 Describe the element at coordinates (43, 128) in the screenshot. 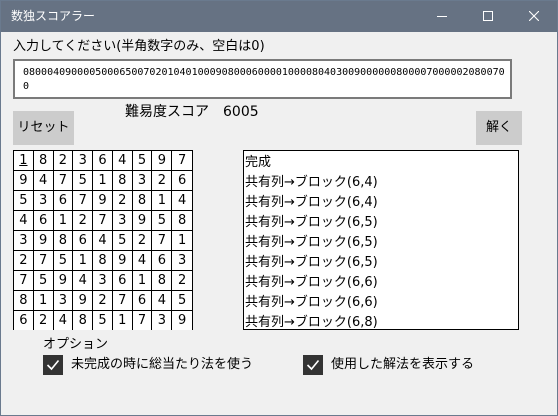

I see `reset-button: リセット` at that location.